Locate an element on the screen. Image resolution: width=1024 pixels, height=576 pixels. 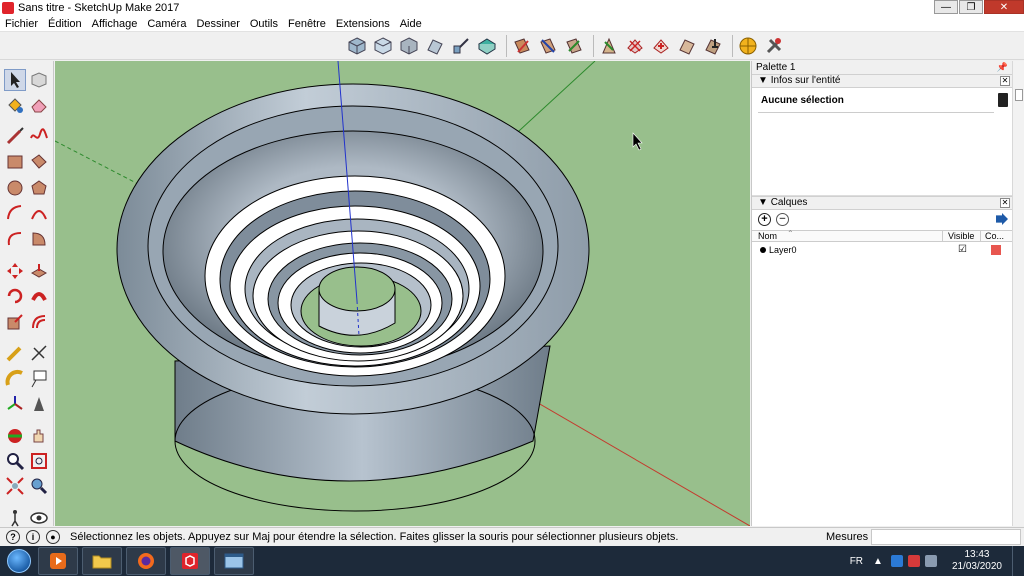
walk-tool-icon is located at coordinates (15, 518).